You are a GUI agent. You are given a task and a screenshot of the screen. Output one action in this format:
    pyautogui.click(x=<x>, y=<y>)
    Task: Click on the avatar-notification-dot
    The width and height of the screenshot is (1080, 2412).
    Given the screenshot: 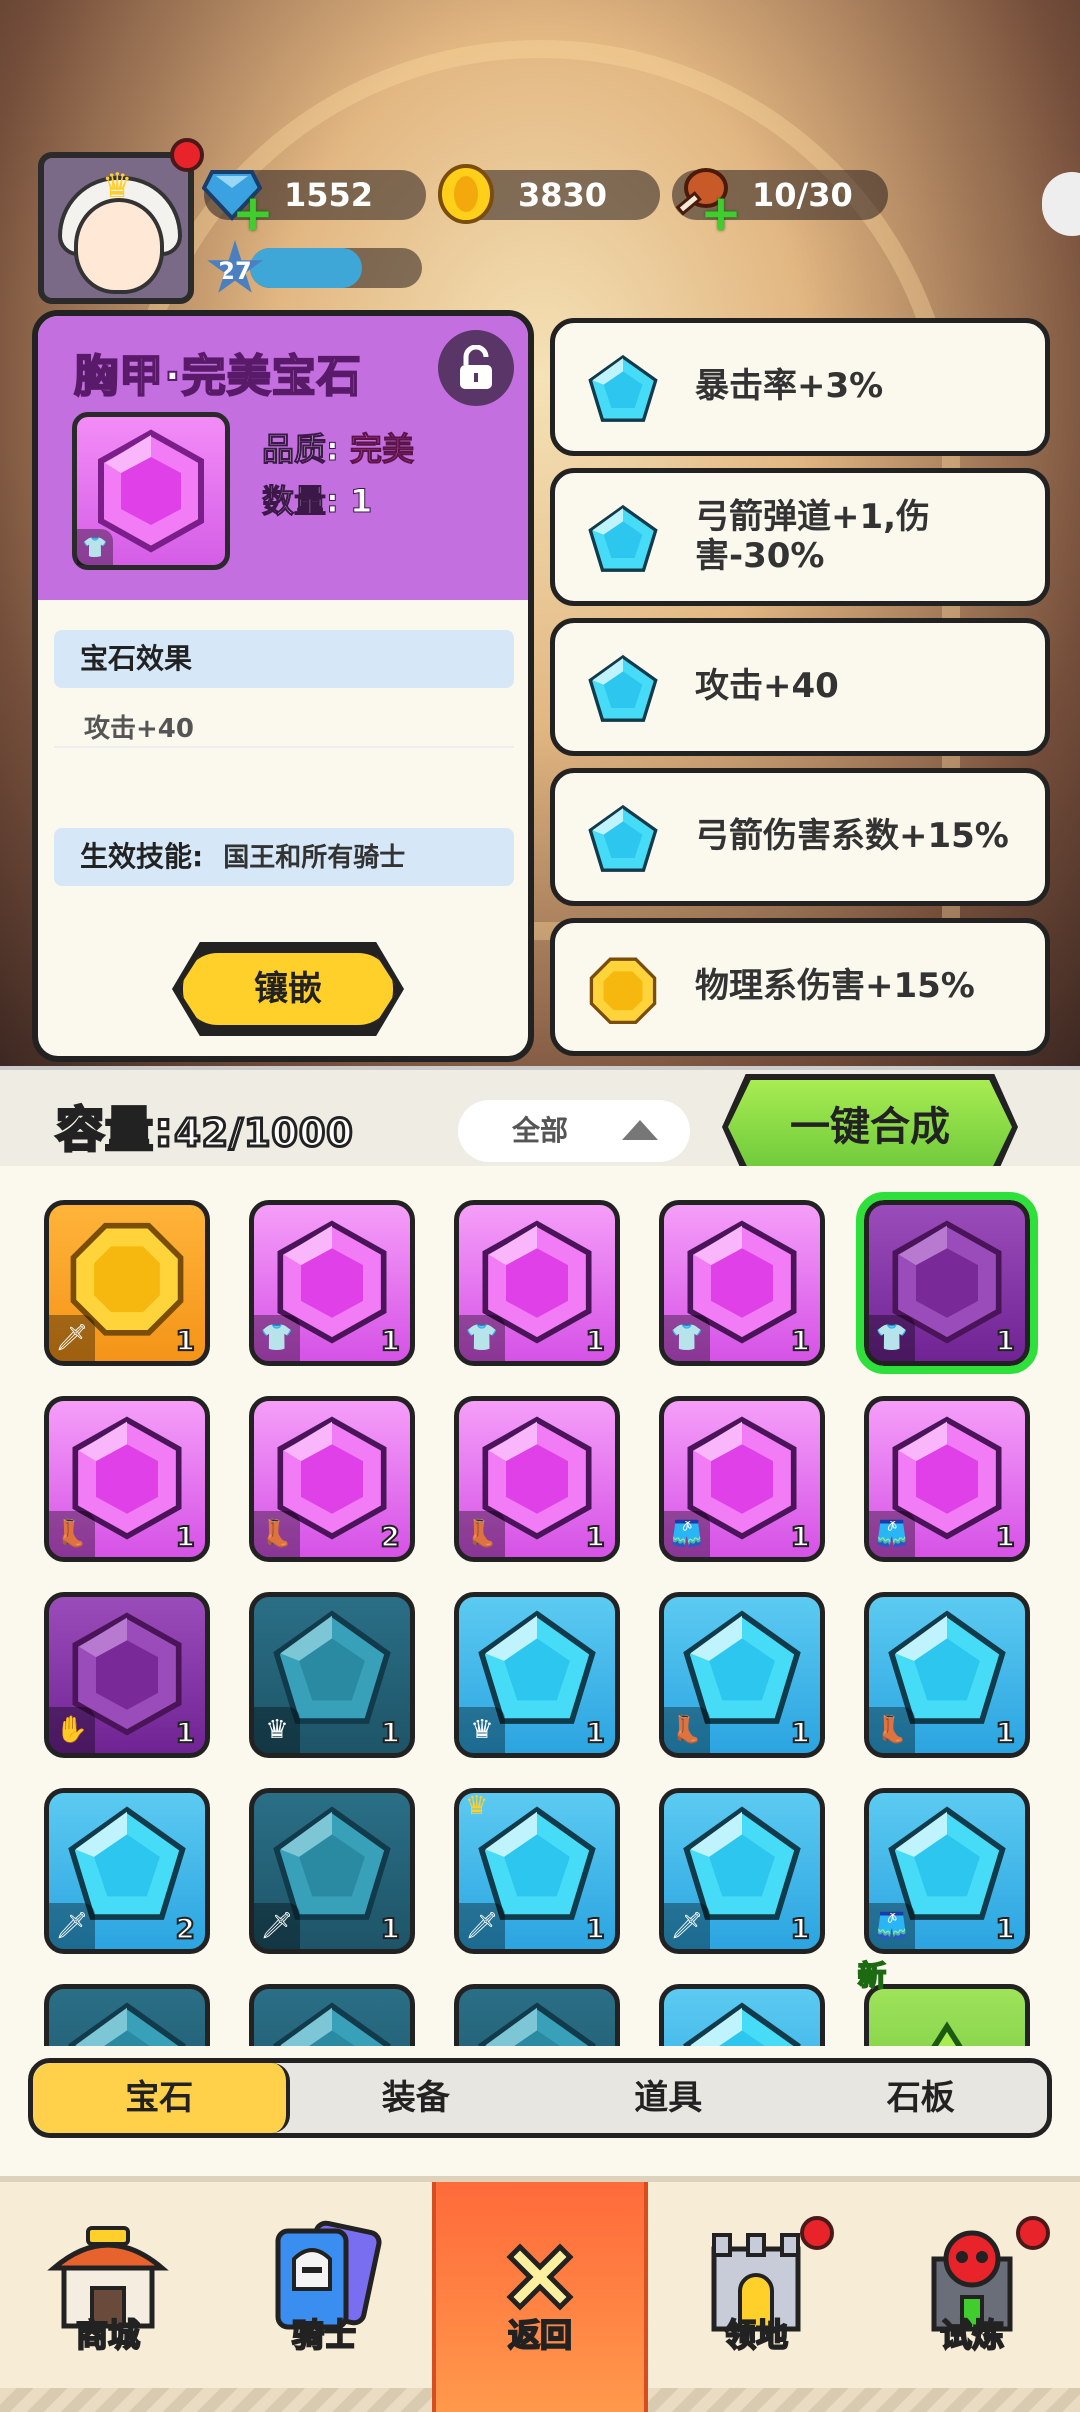 What is the action you would take?
    pyautogui.click(x=187, y=155)
    